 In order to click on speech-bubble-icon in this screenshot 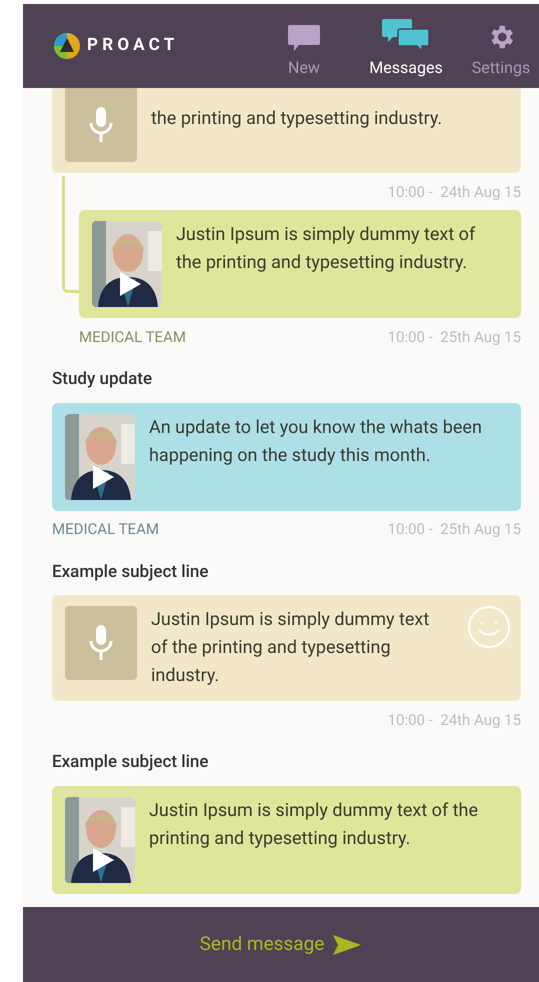, I will do `click(304, 38)`.